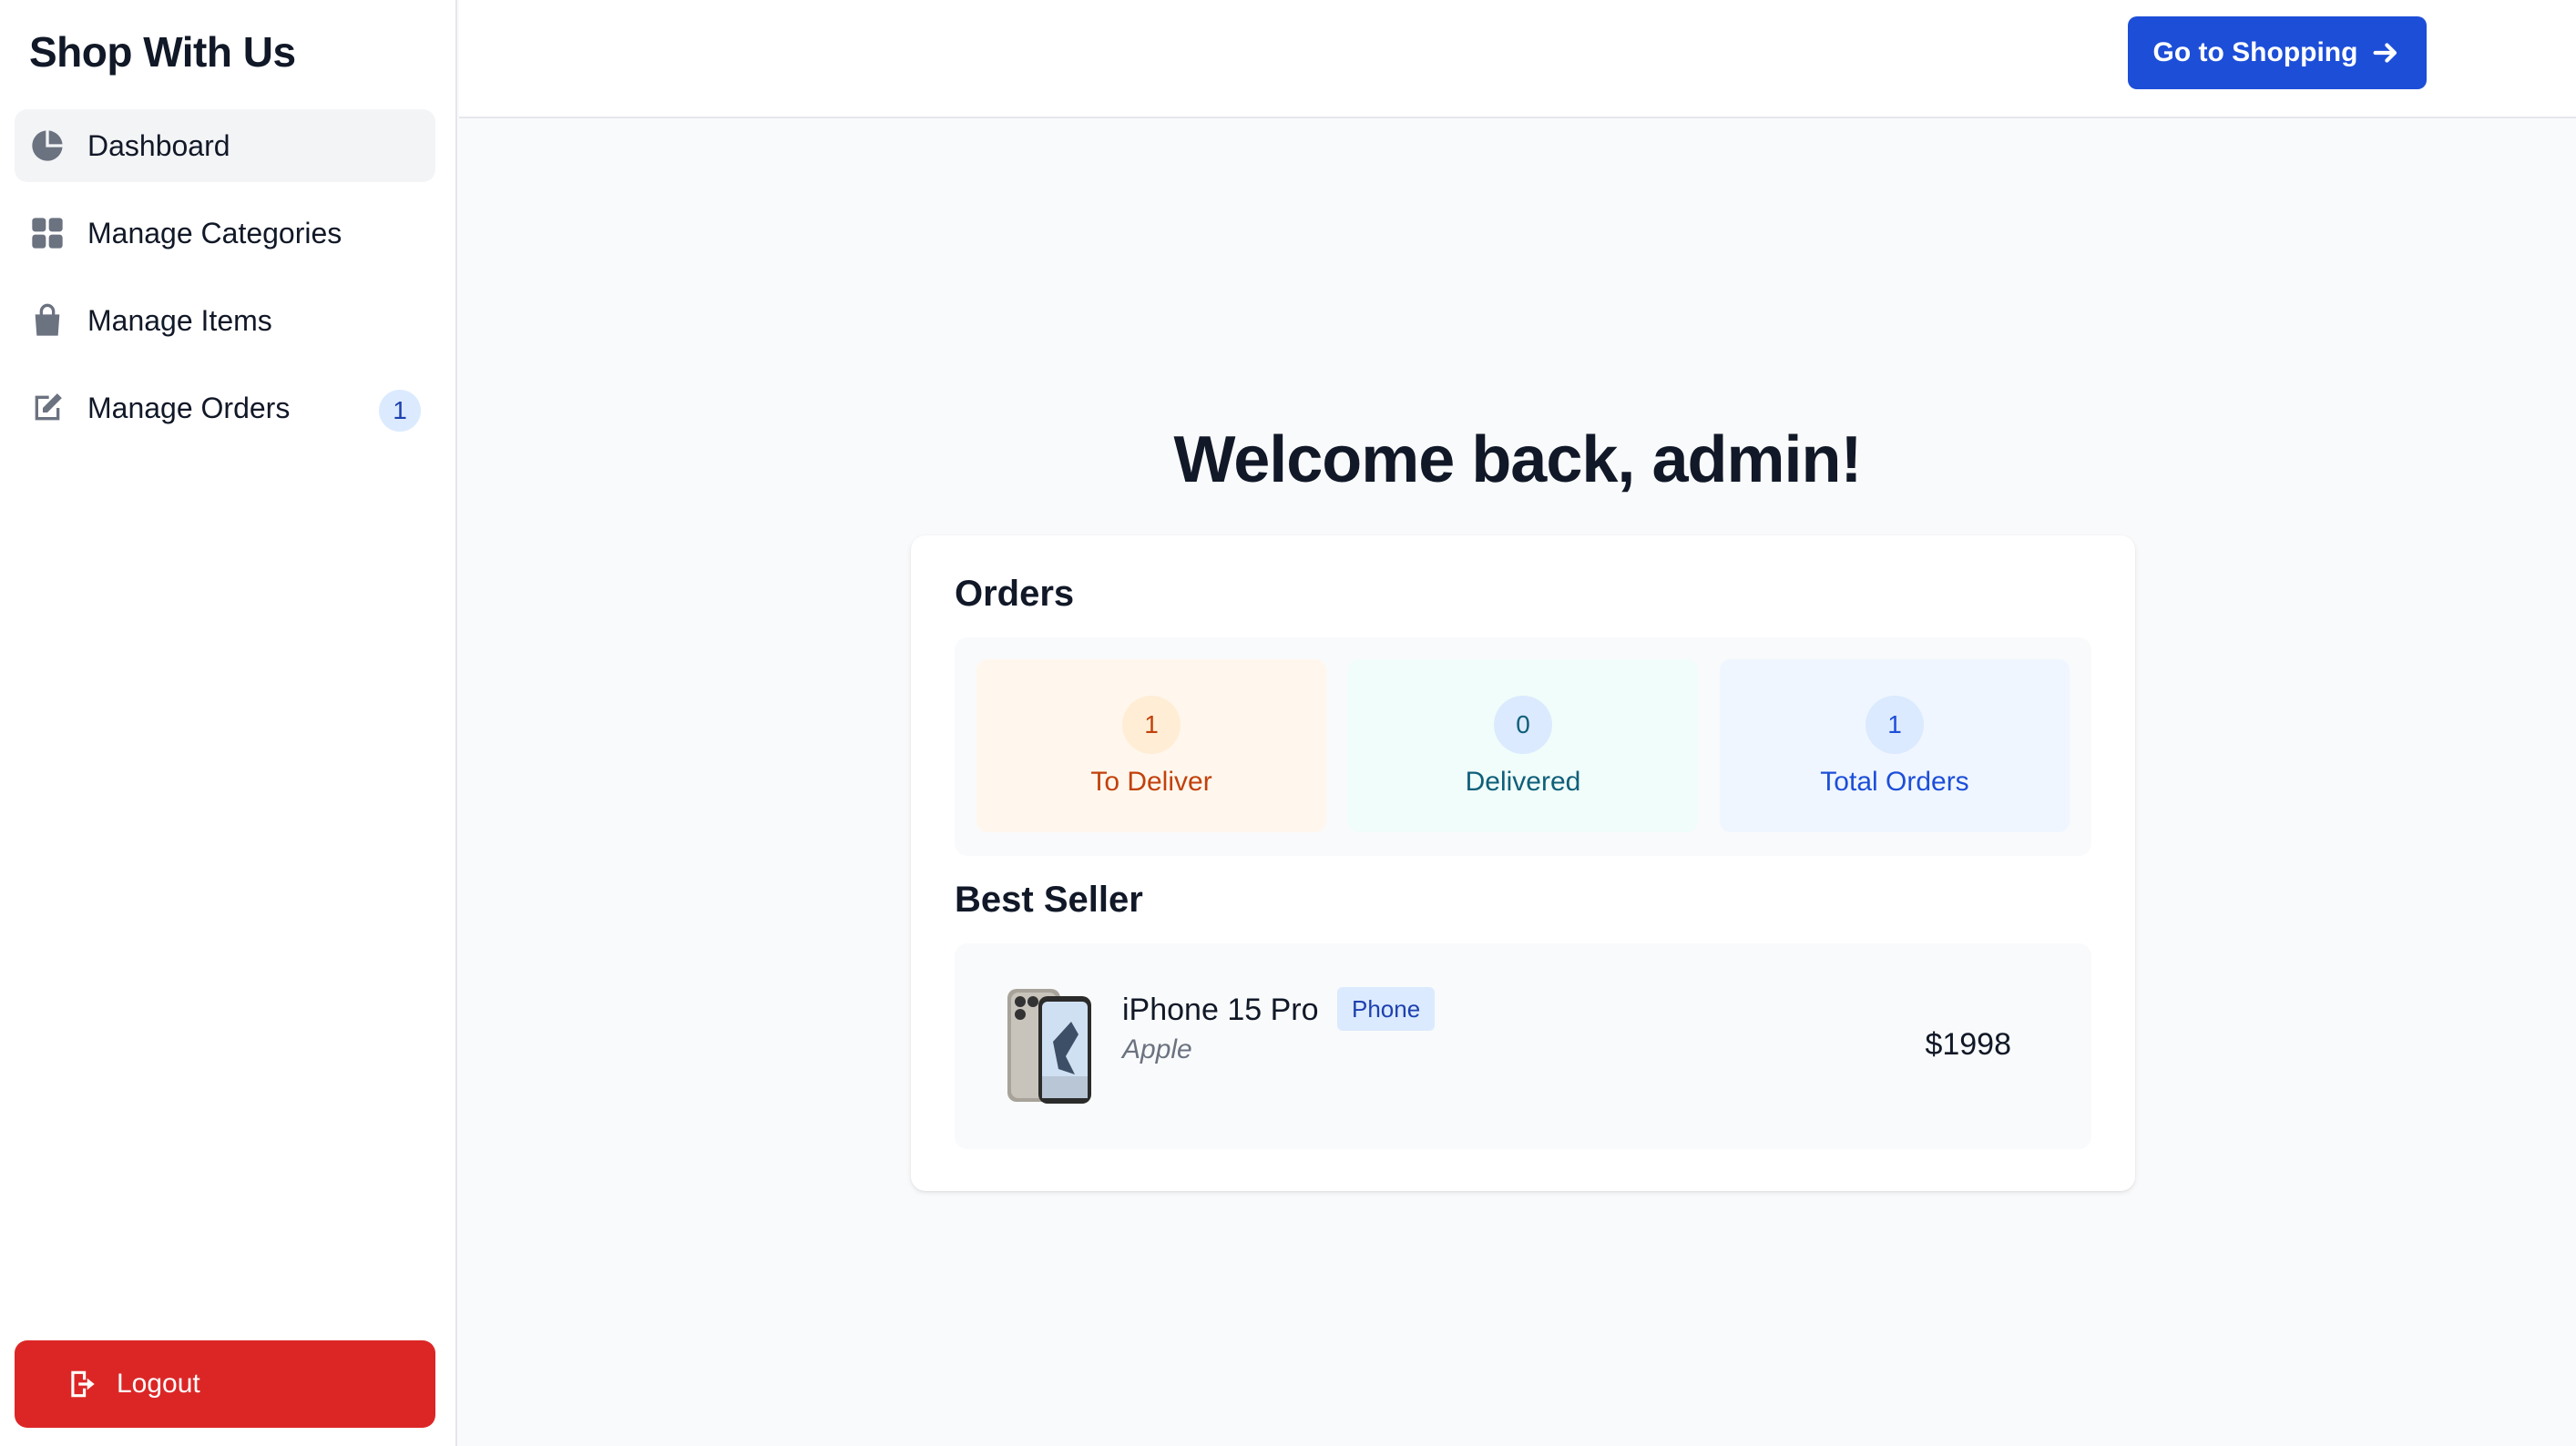 This screenshot has width=2576, height=1446. Describe the element at coordinates (1523, 725) in the screenshot. I see `stat-value: 0` at that location.